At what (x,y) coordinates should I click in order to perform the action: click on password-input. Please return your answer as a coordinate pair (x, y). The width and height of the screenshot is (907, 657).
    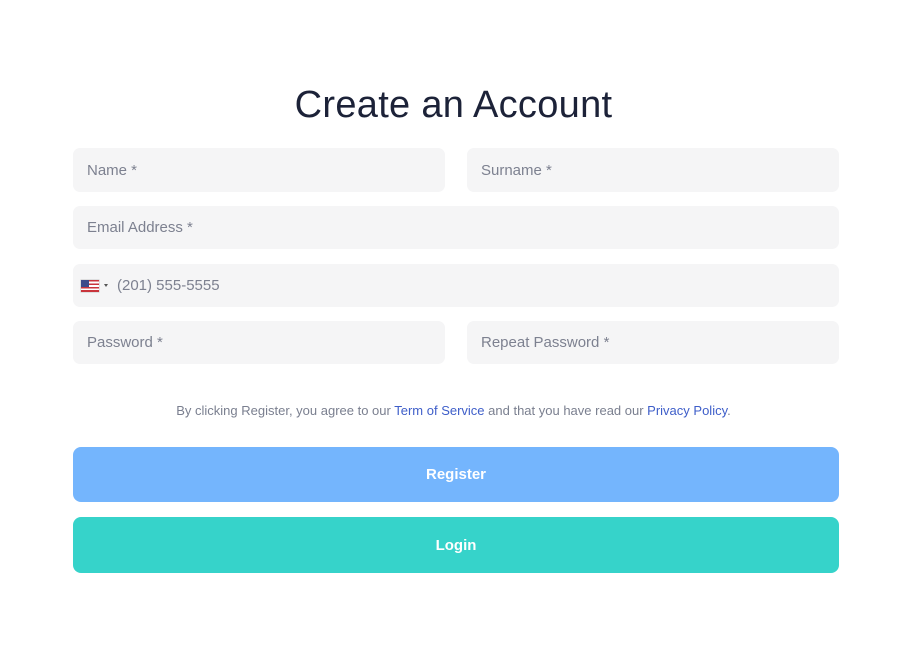
    Looking at the image, I should click on (259, 342).